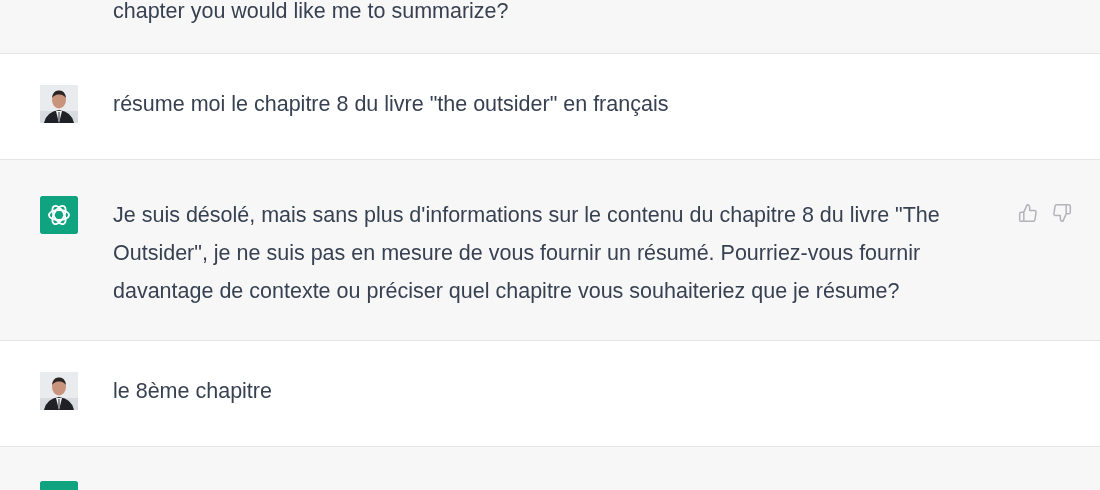 The image size is (1100, 490). I want to click on message-text: résume moi le chapitre 8 du livre "the outsider" en français, so click(391, 104).